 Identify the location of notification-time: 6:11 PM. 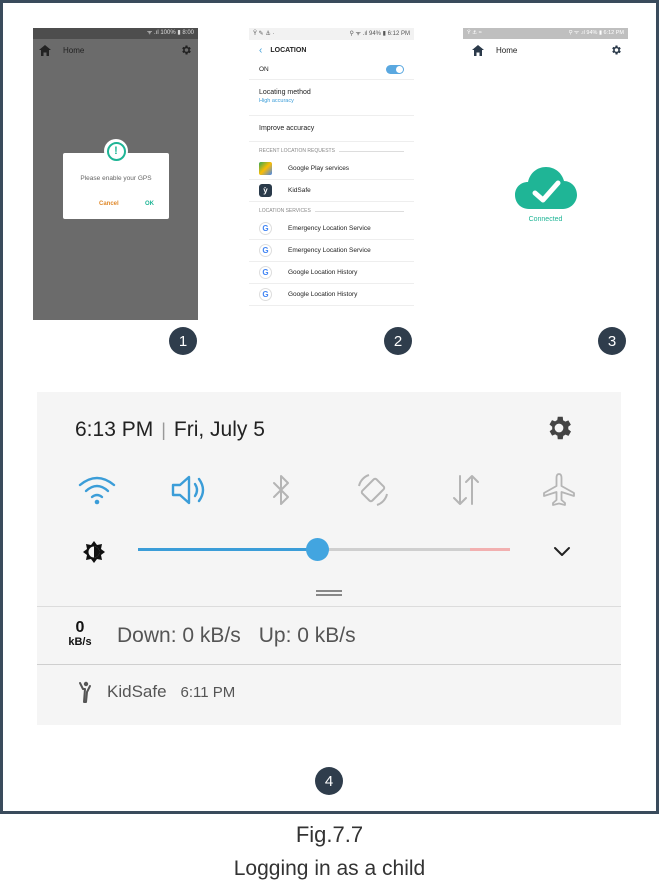
(208, 692).